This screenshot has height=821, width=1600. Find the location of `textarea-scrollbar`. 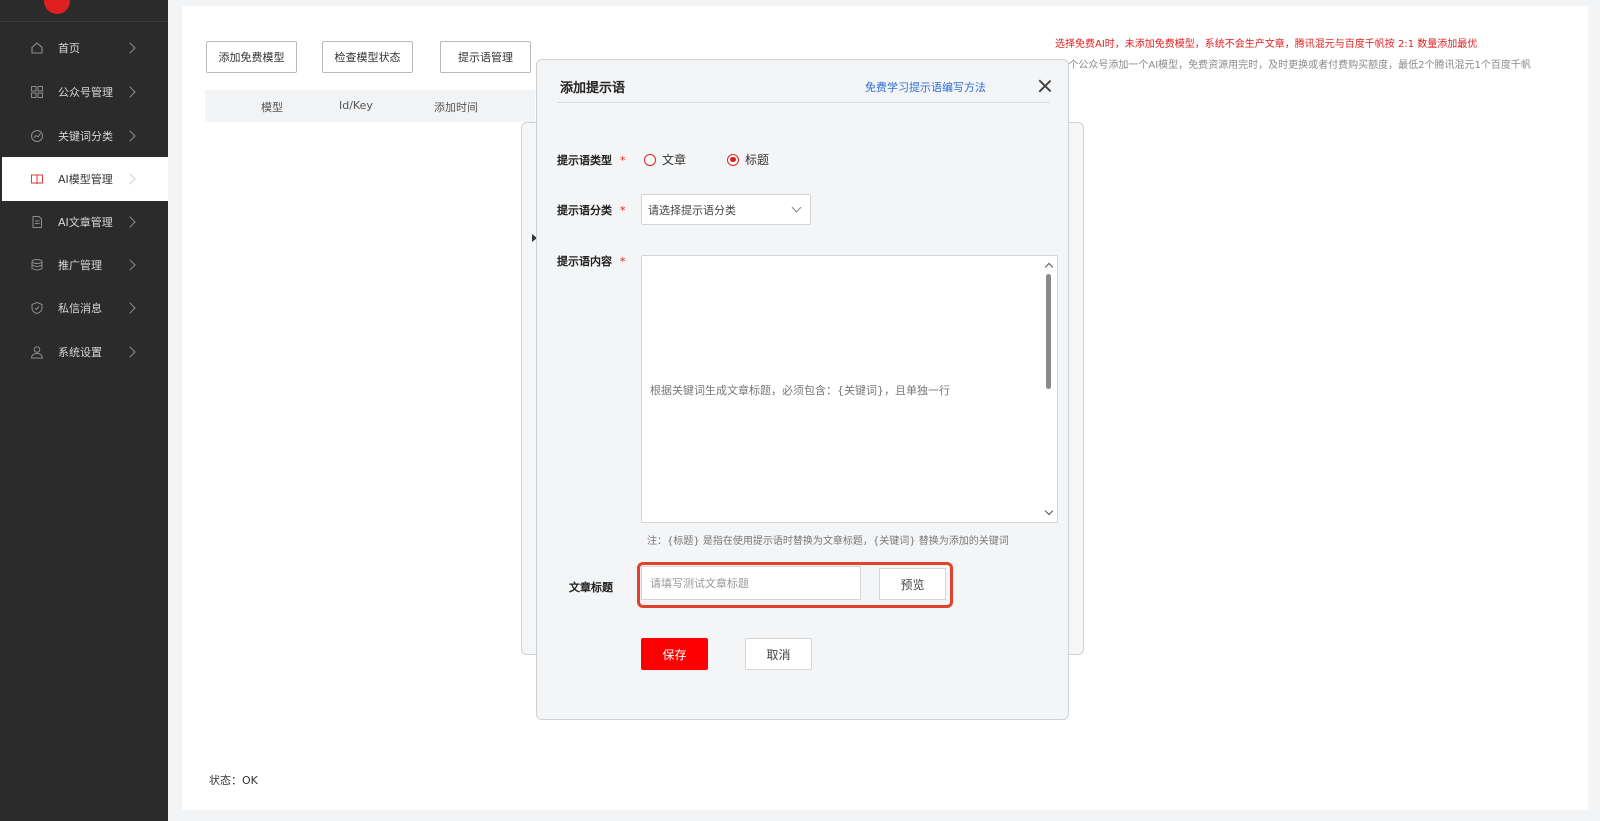

textarea-scrollbar is located at coordinates (1049, 389).